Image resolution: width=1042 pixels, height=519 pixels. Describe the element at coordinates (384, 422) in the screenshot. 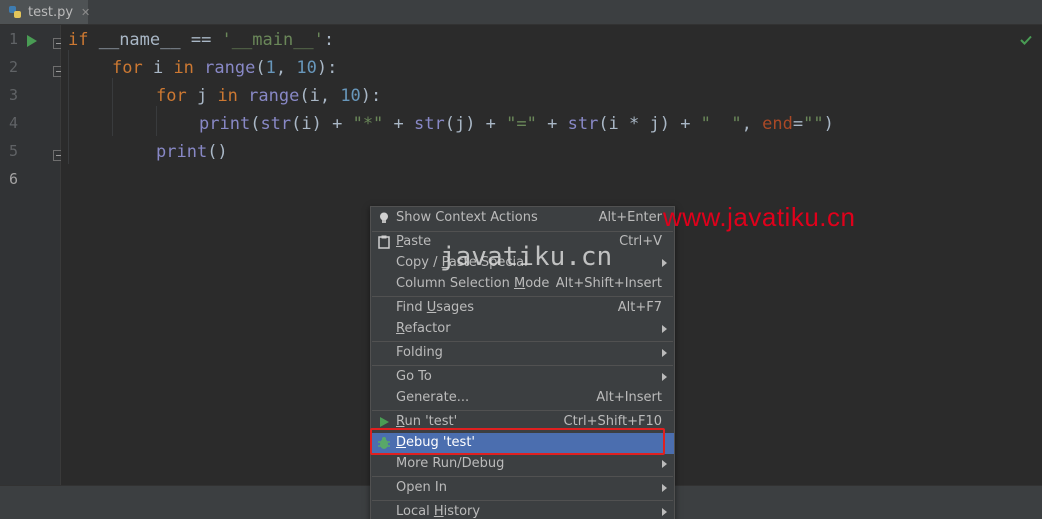

I see `run-icon` at that location.